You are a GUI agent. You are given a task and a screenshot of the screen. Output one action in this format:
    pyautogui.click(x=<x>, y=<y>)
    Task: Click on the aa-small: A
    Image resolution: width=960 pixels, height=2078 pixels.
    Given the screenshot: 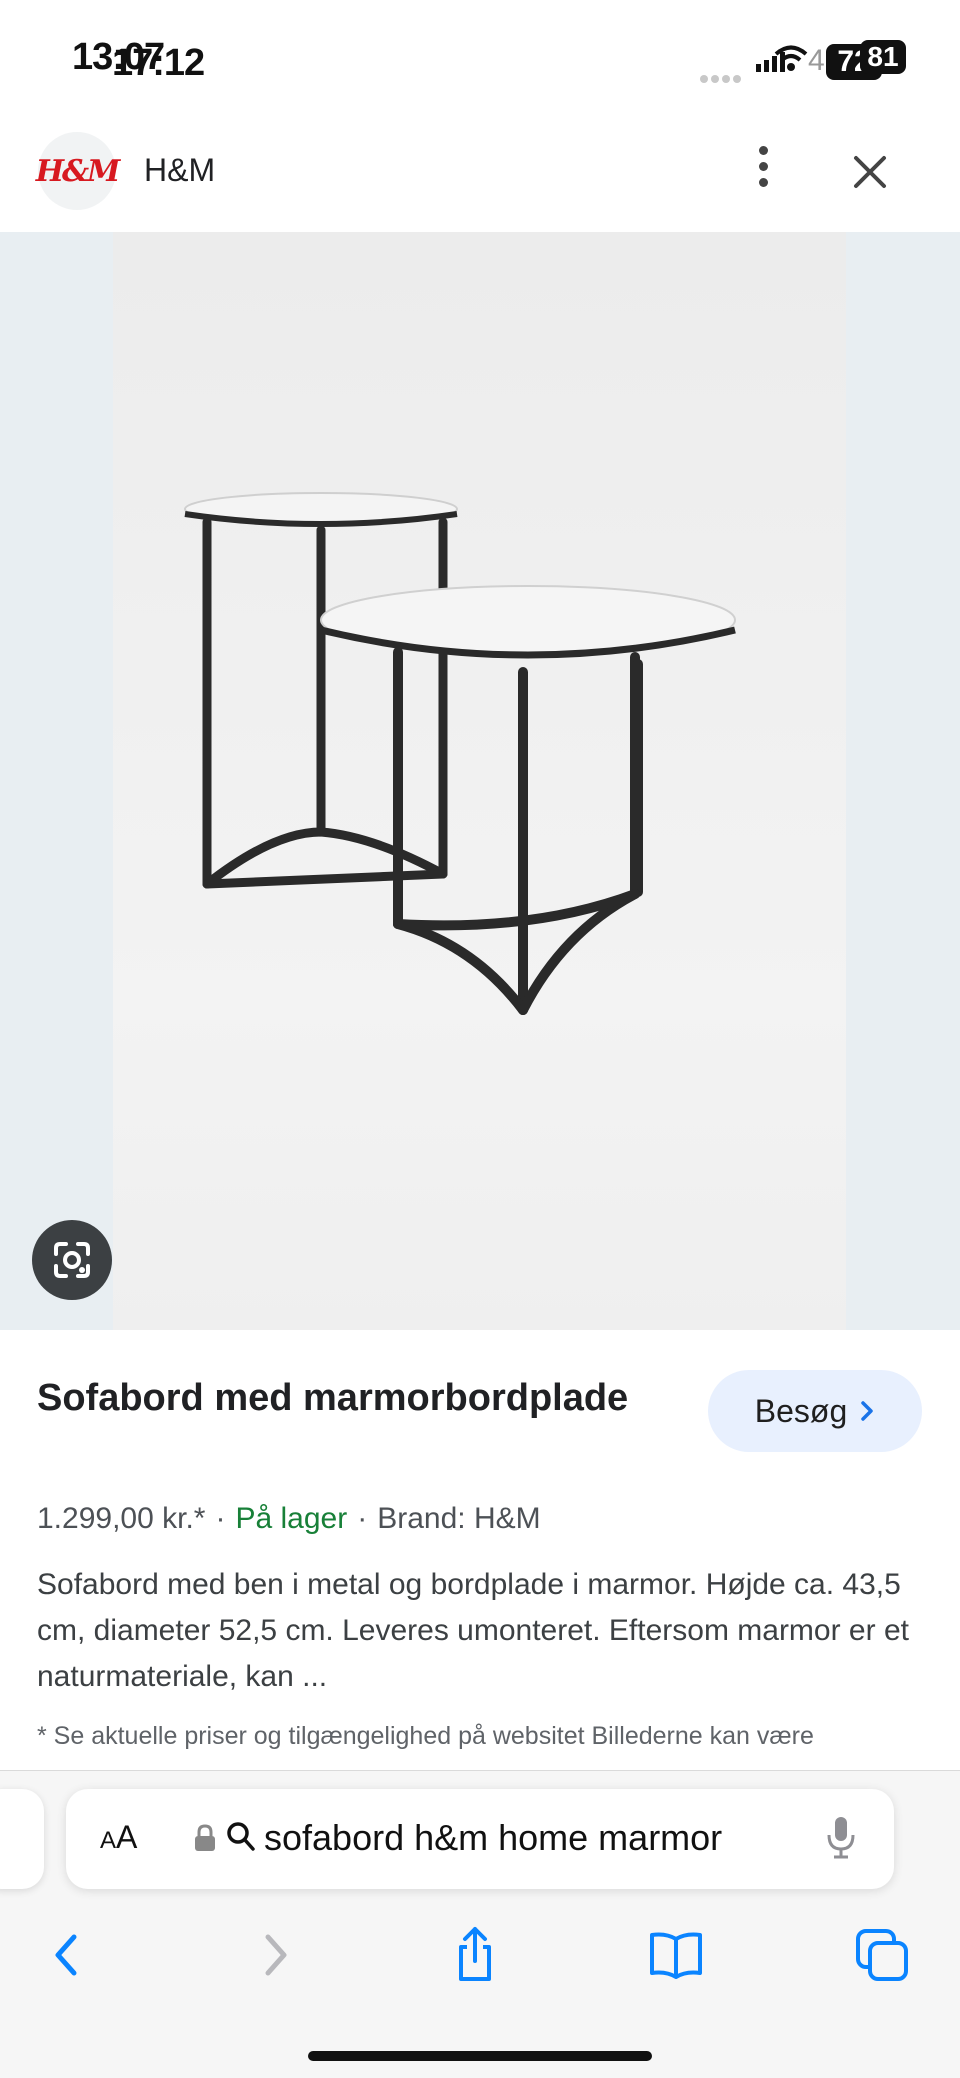 What is the action you would take?
    pyautogui.click(x=108, y=1840)
    